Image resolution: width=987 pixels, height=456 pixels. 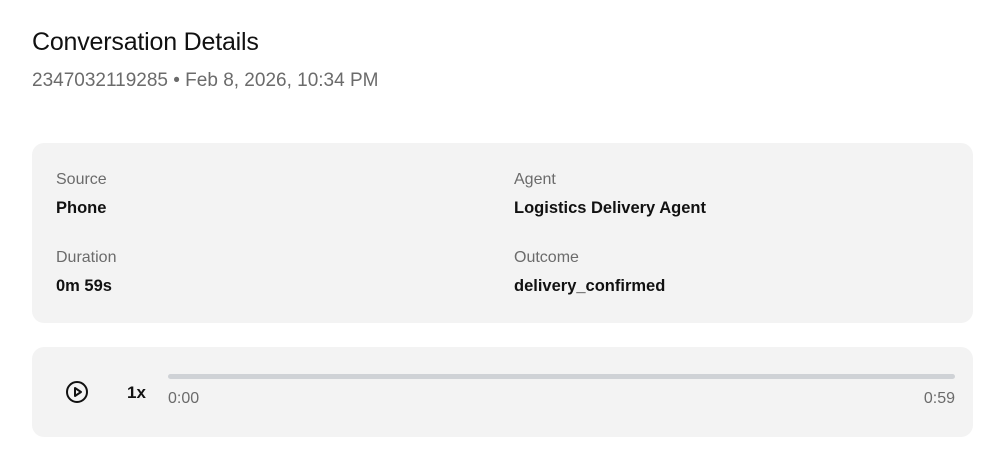 What do you see at coordinates (561, 376) in the screenshot?
I see `progress-track` at bounding box center [561, 376].